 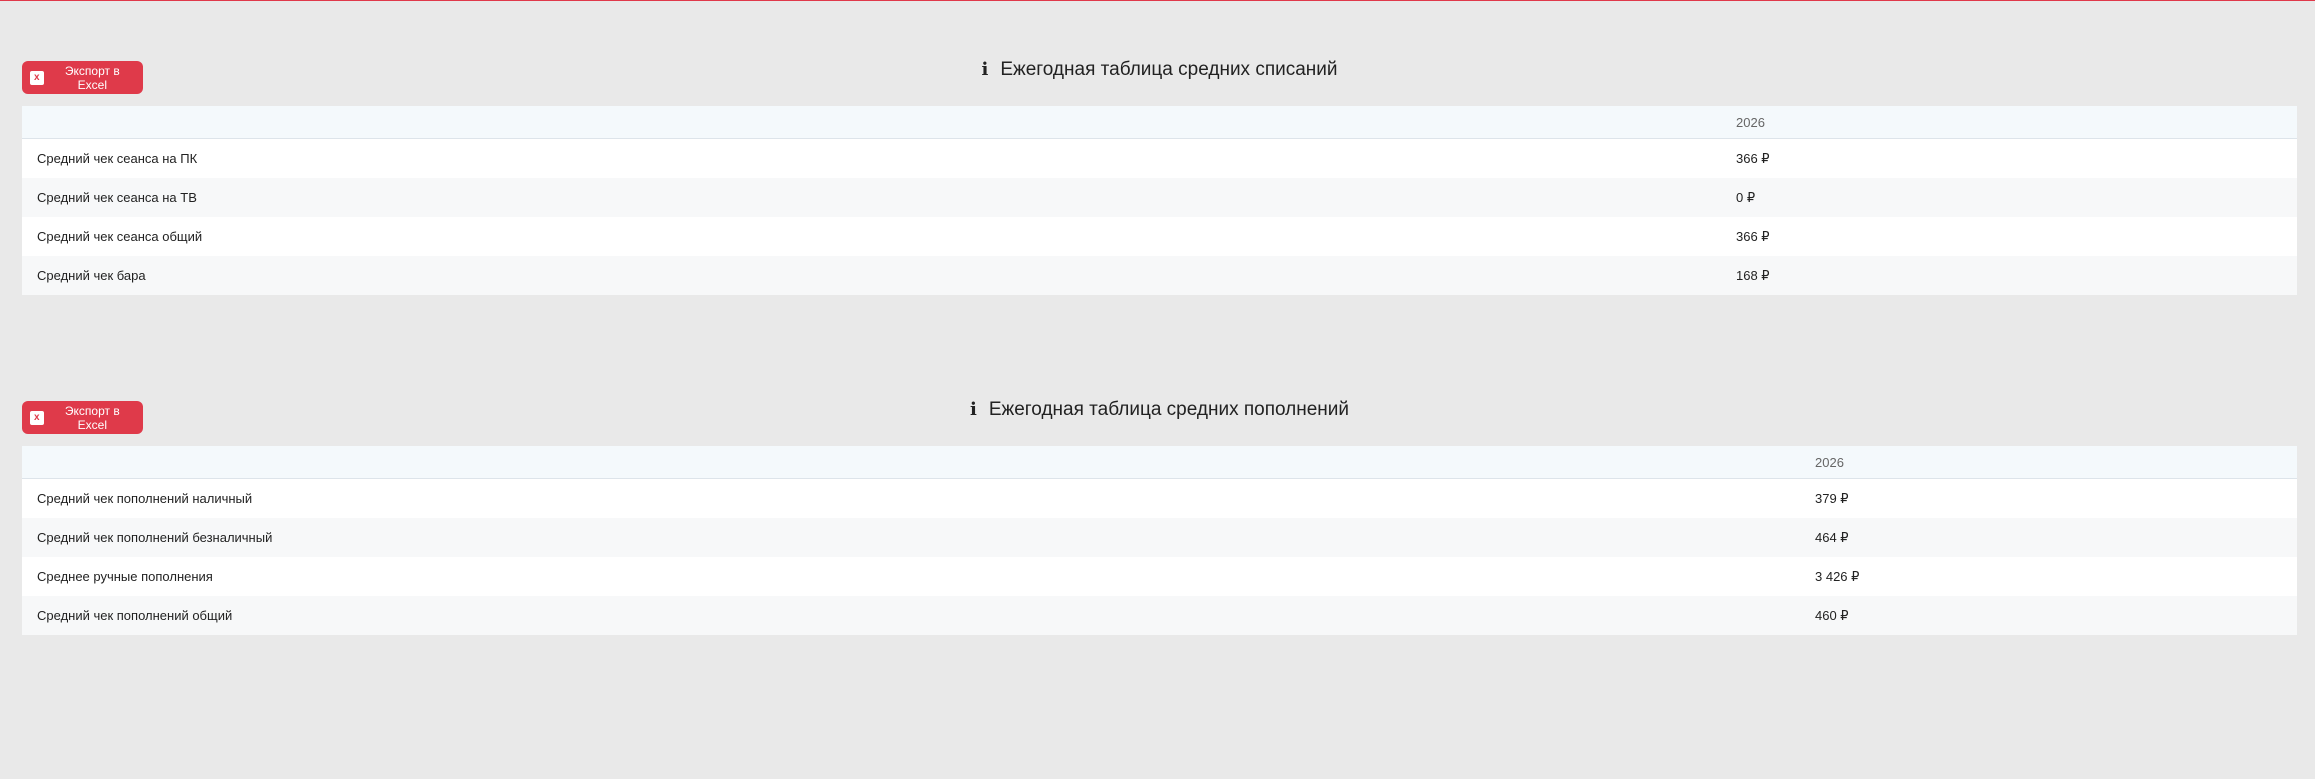 What do you see at coordinates (1753, 275) in the screenshot?
I see `row-value: 168 ₽` at bounding box center [1753, 275].